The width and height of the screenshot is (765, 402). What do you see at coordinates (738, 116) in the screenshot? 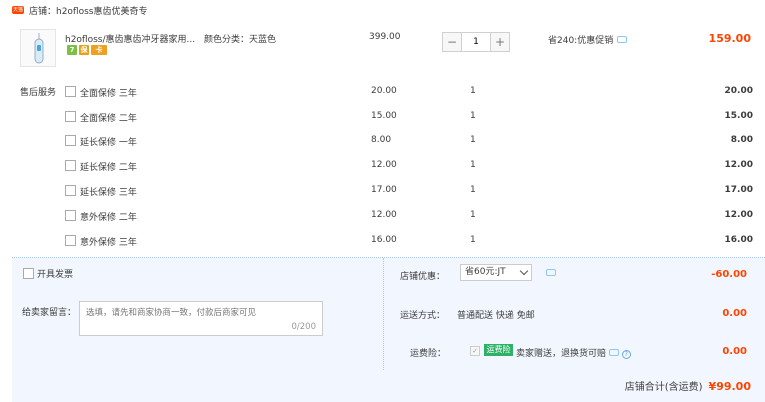
I see `service-total: 15.00` at bounding box center [738, 116].